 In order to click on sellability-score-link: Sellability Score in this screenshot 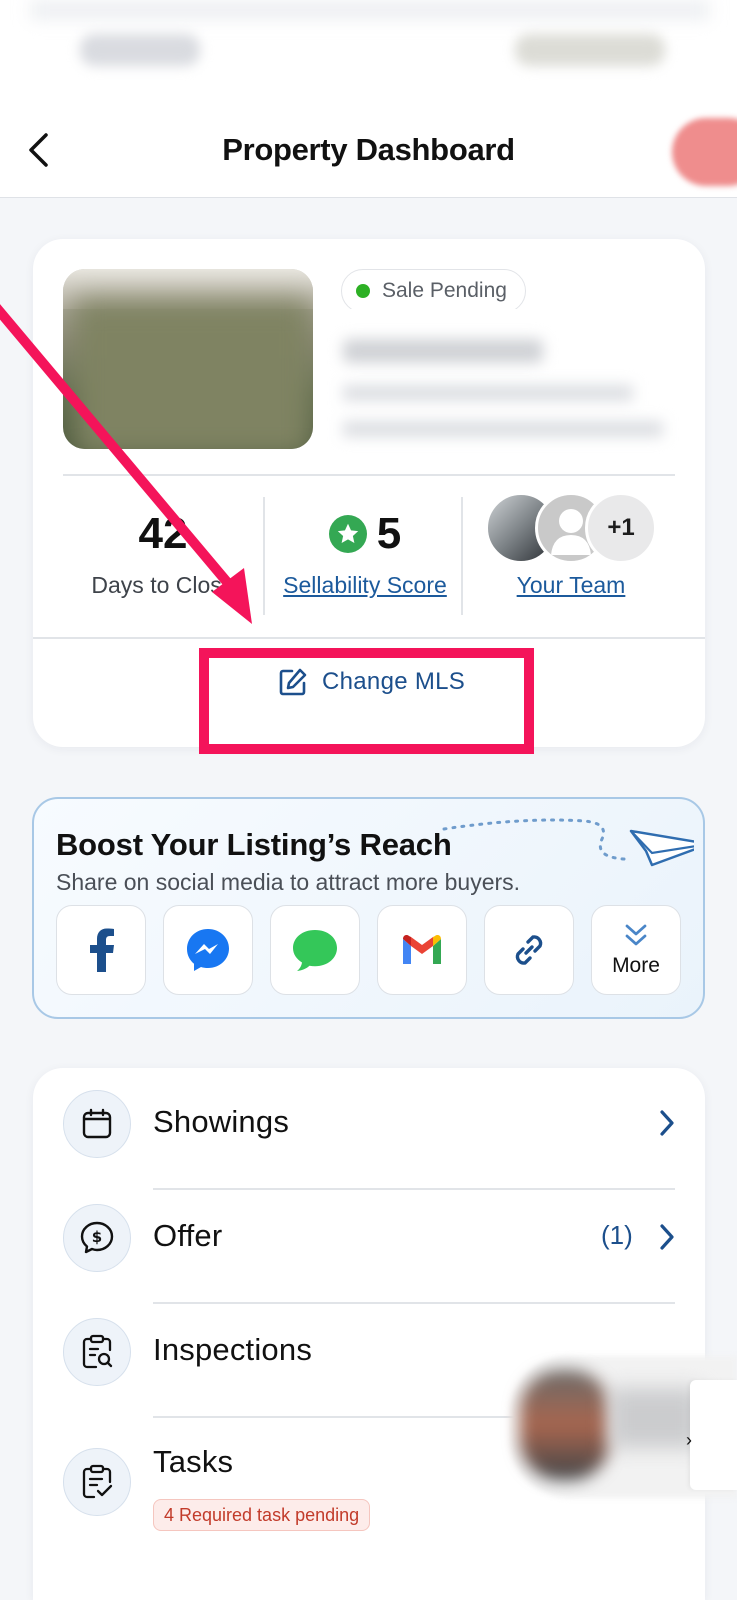, I will do `click(365, 585)`.